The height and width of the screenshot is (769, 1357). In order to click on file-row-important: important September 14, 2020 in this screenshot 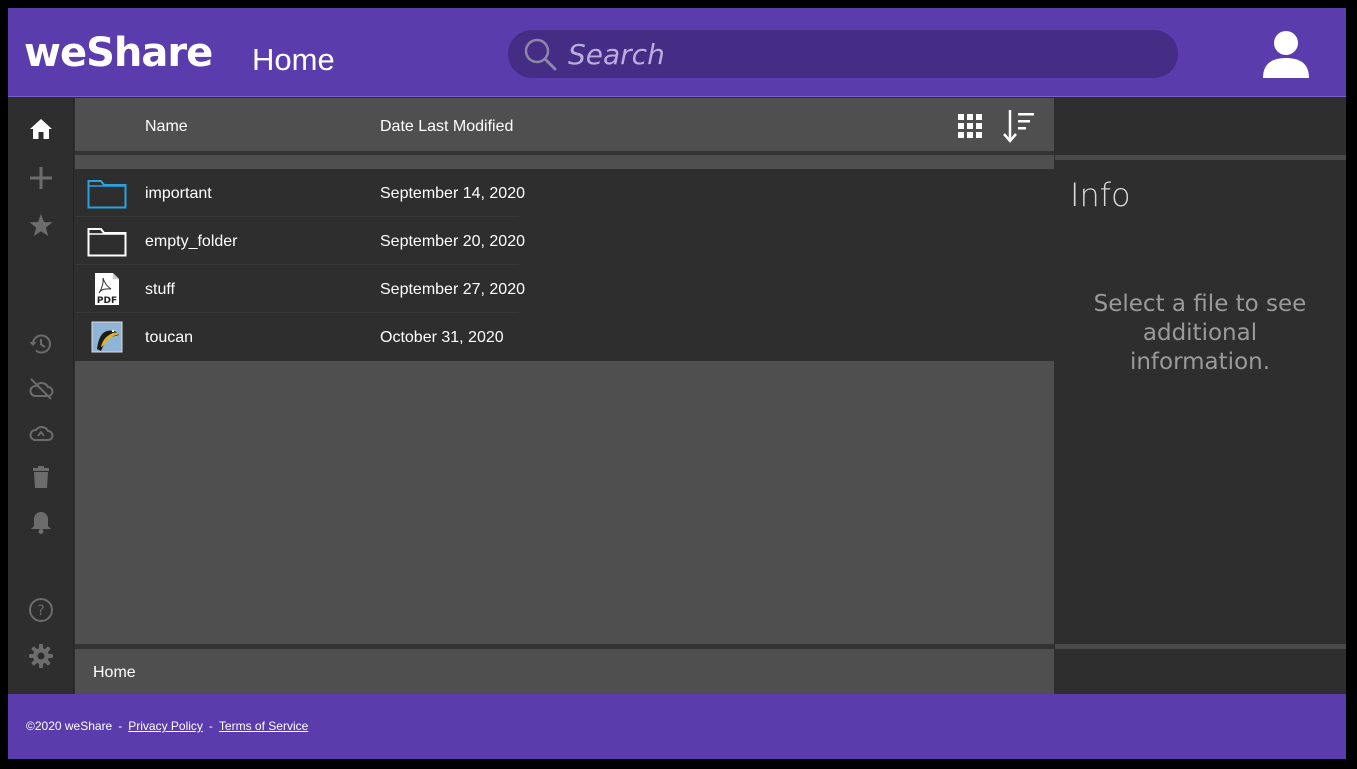, I will do `click(564, 193)`.